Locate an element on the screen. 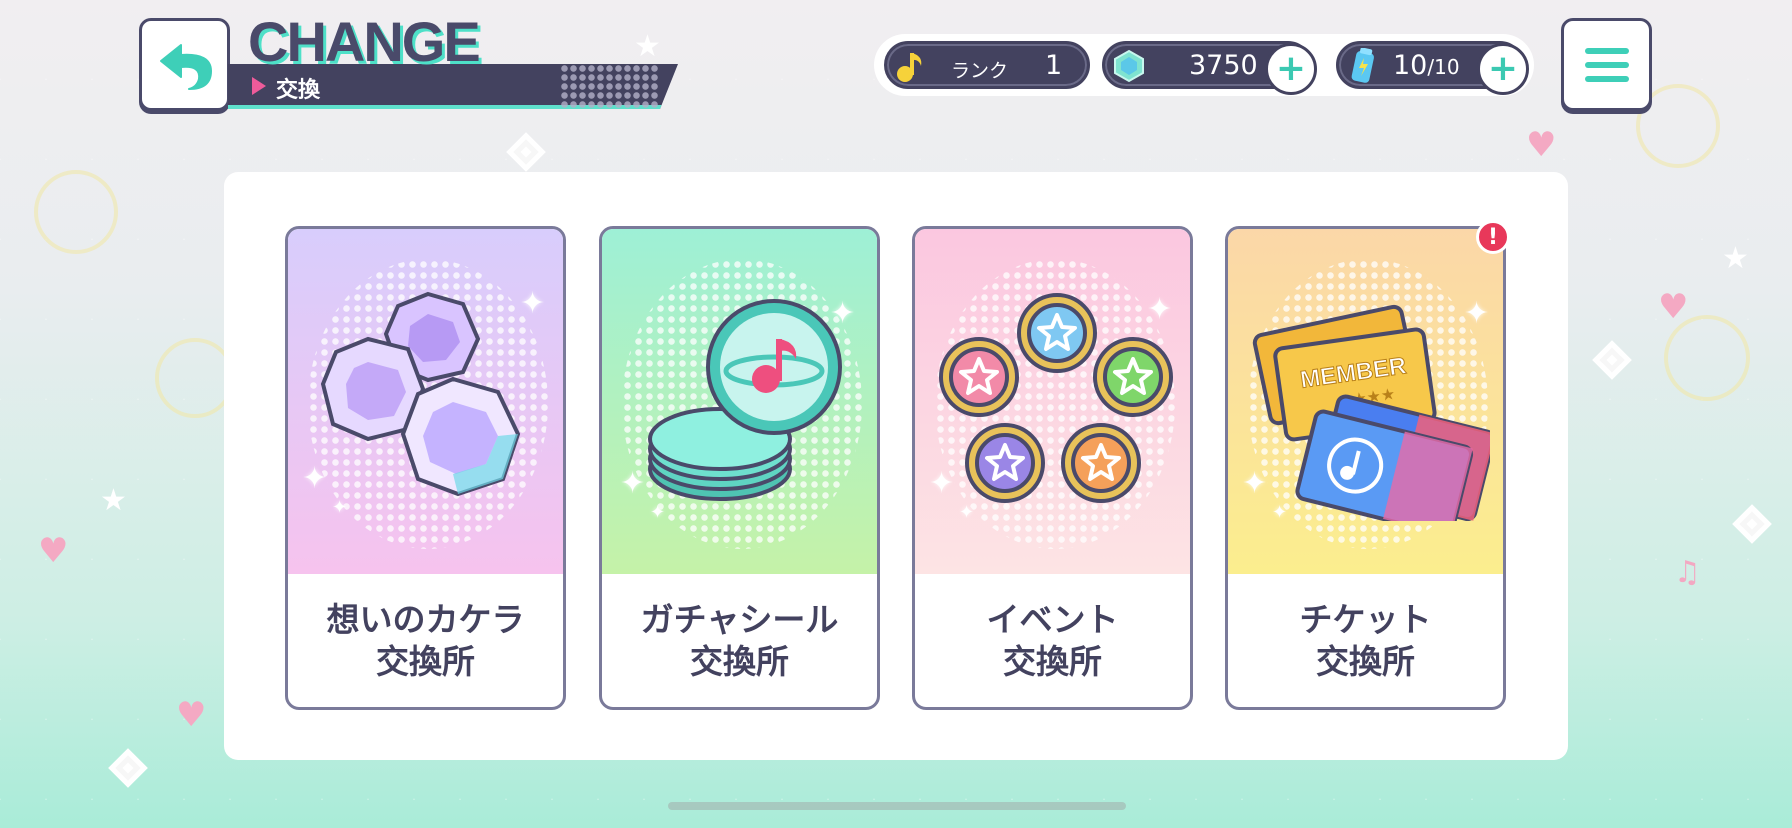  card-label: 想いのカケラ 交換所 is located at coordinates (425, 641).